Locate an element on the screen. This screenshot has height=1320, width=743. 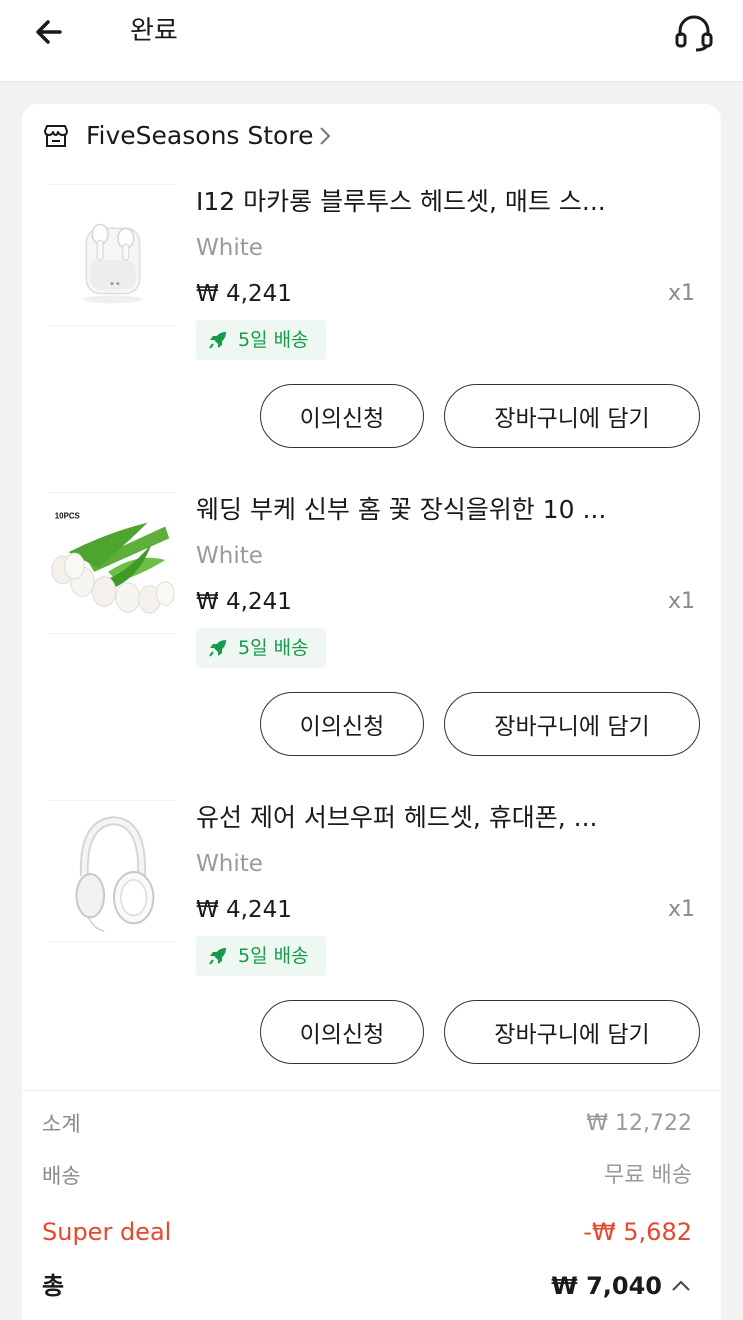
headphones-image is located at coordinates (112, 871).